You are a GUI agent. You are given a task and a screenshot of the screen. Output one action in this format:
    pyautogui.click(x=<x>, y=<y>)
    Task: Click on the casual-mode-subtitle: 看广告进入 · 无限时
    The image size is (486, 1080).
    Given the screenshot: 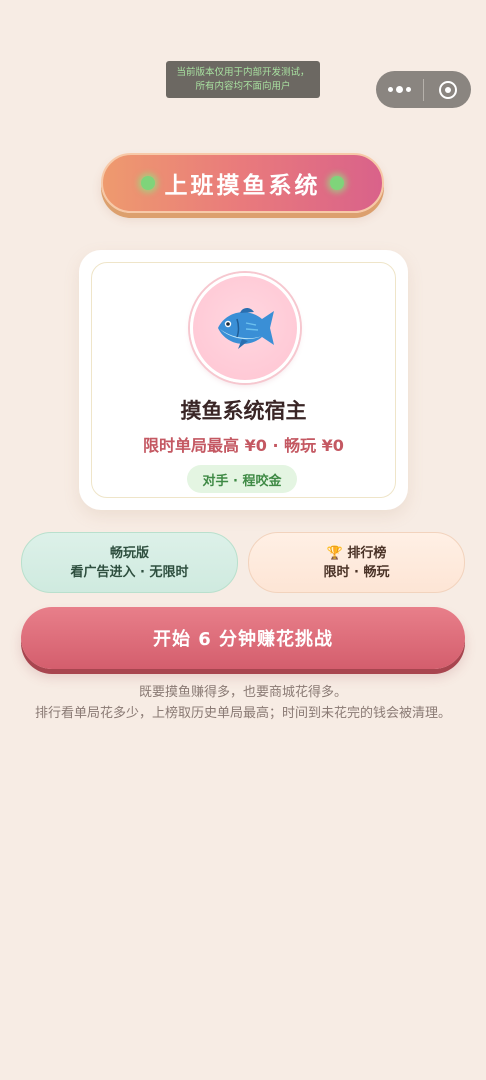 What is the action you would take?
    pyautogui.click(x=129, y=572)
    